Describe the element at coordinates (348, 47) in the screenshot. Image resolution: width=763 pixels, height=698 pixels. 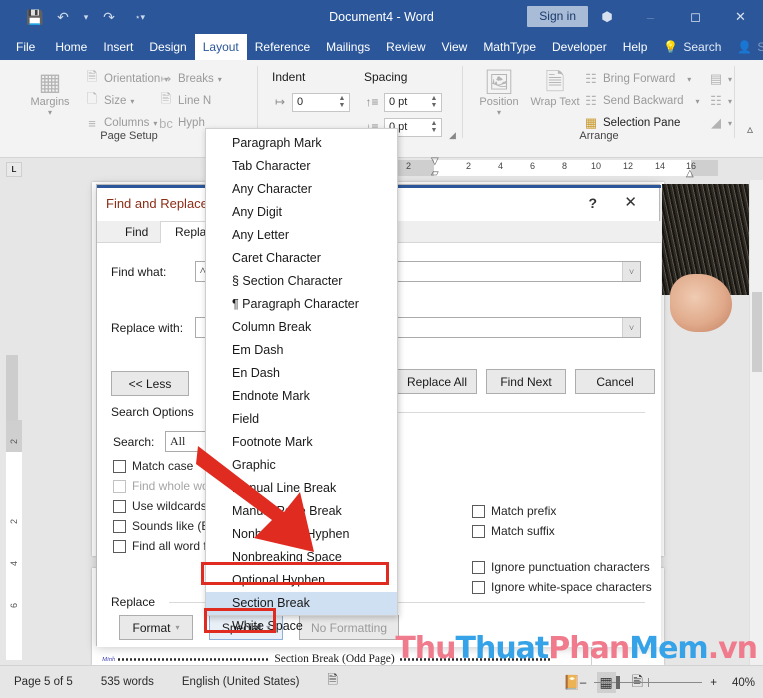
I see `tab-mailings: Mailings` at that location.